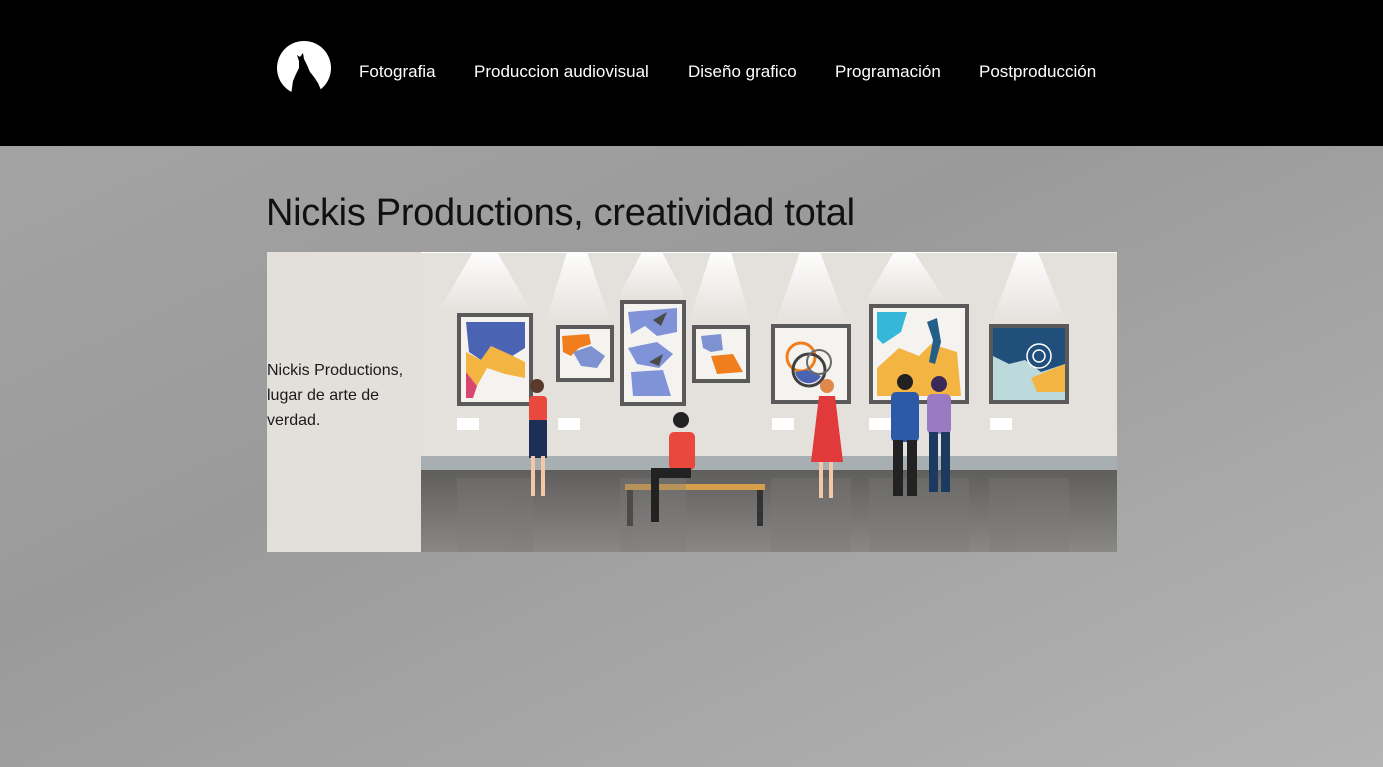  I want to click on nav-item-diseno-grafico: Diseño grafico, so click(742, 72).